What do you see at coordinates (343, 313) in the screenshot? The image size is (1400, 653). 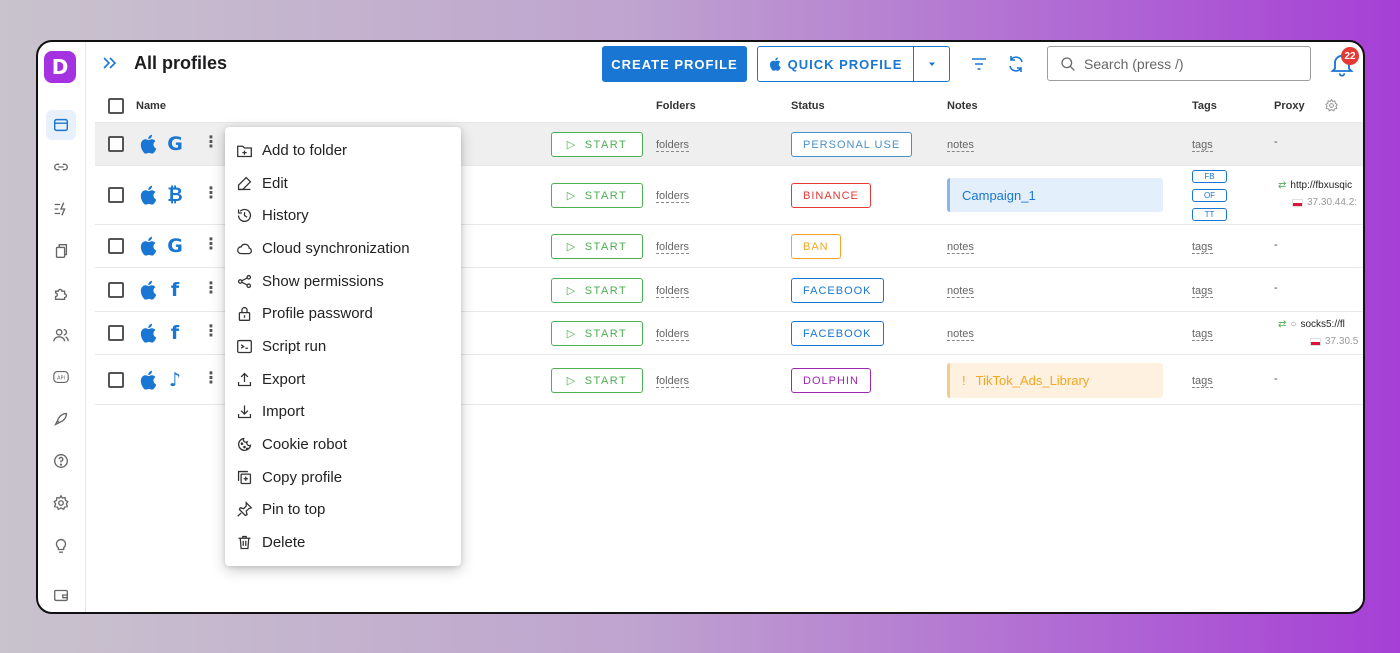 I see `menu-item-profile-password: Profile password` at bounding box center [343, 313].